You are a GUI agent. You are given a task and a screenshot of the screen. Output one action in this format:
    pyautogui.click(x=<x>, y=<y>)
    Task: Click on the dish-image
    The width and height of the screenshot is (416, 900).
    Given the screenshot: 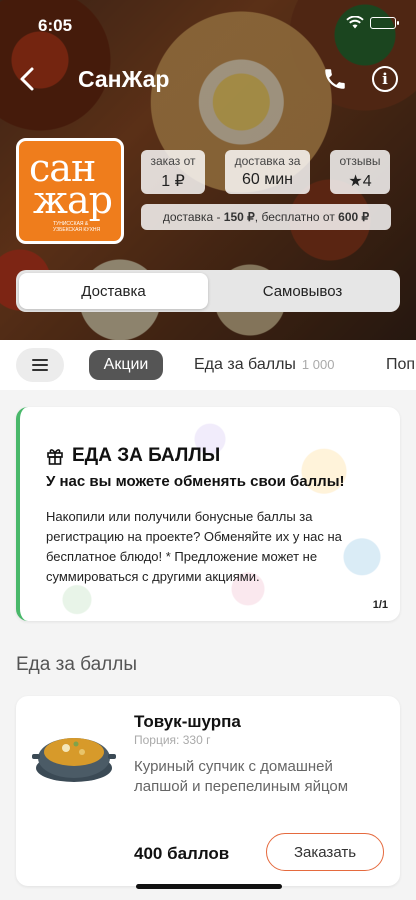 What is the action you would take?
    pyautogui.click(x=74, y=760)
    